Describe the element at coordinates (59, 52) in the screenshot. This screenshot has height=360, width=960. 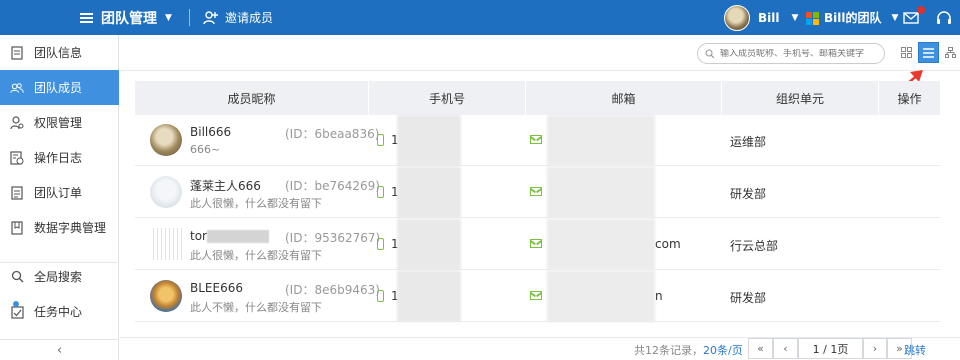
I see `sidebar-item-team-info: 团队信息` at that location.